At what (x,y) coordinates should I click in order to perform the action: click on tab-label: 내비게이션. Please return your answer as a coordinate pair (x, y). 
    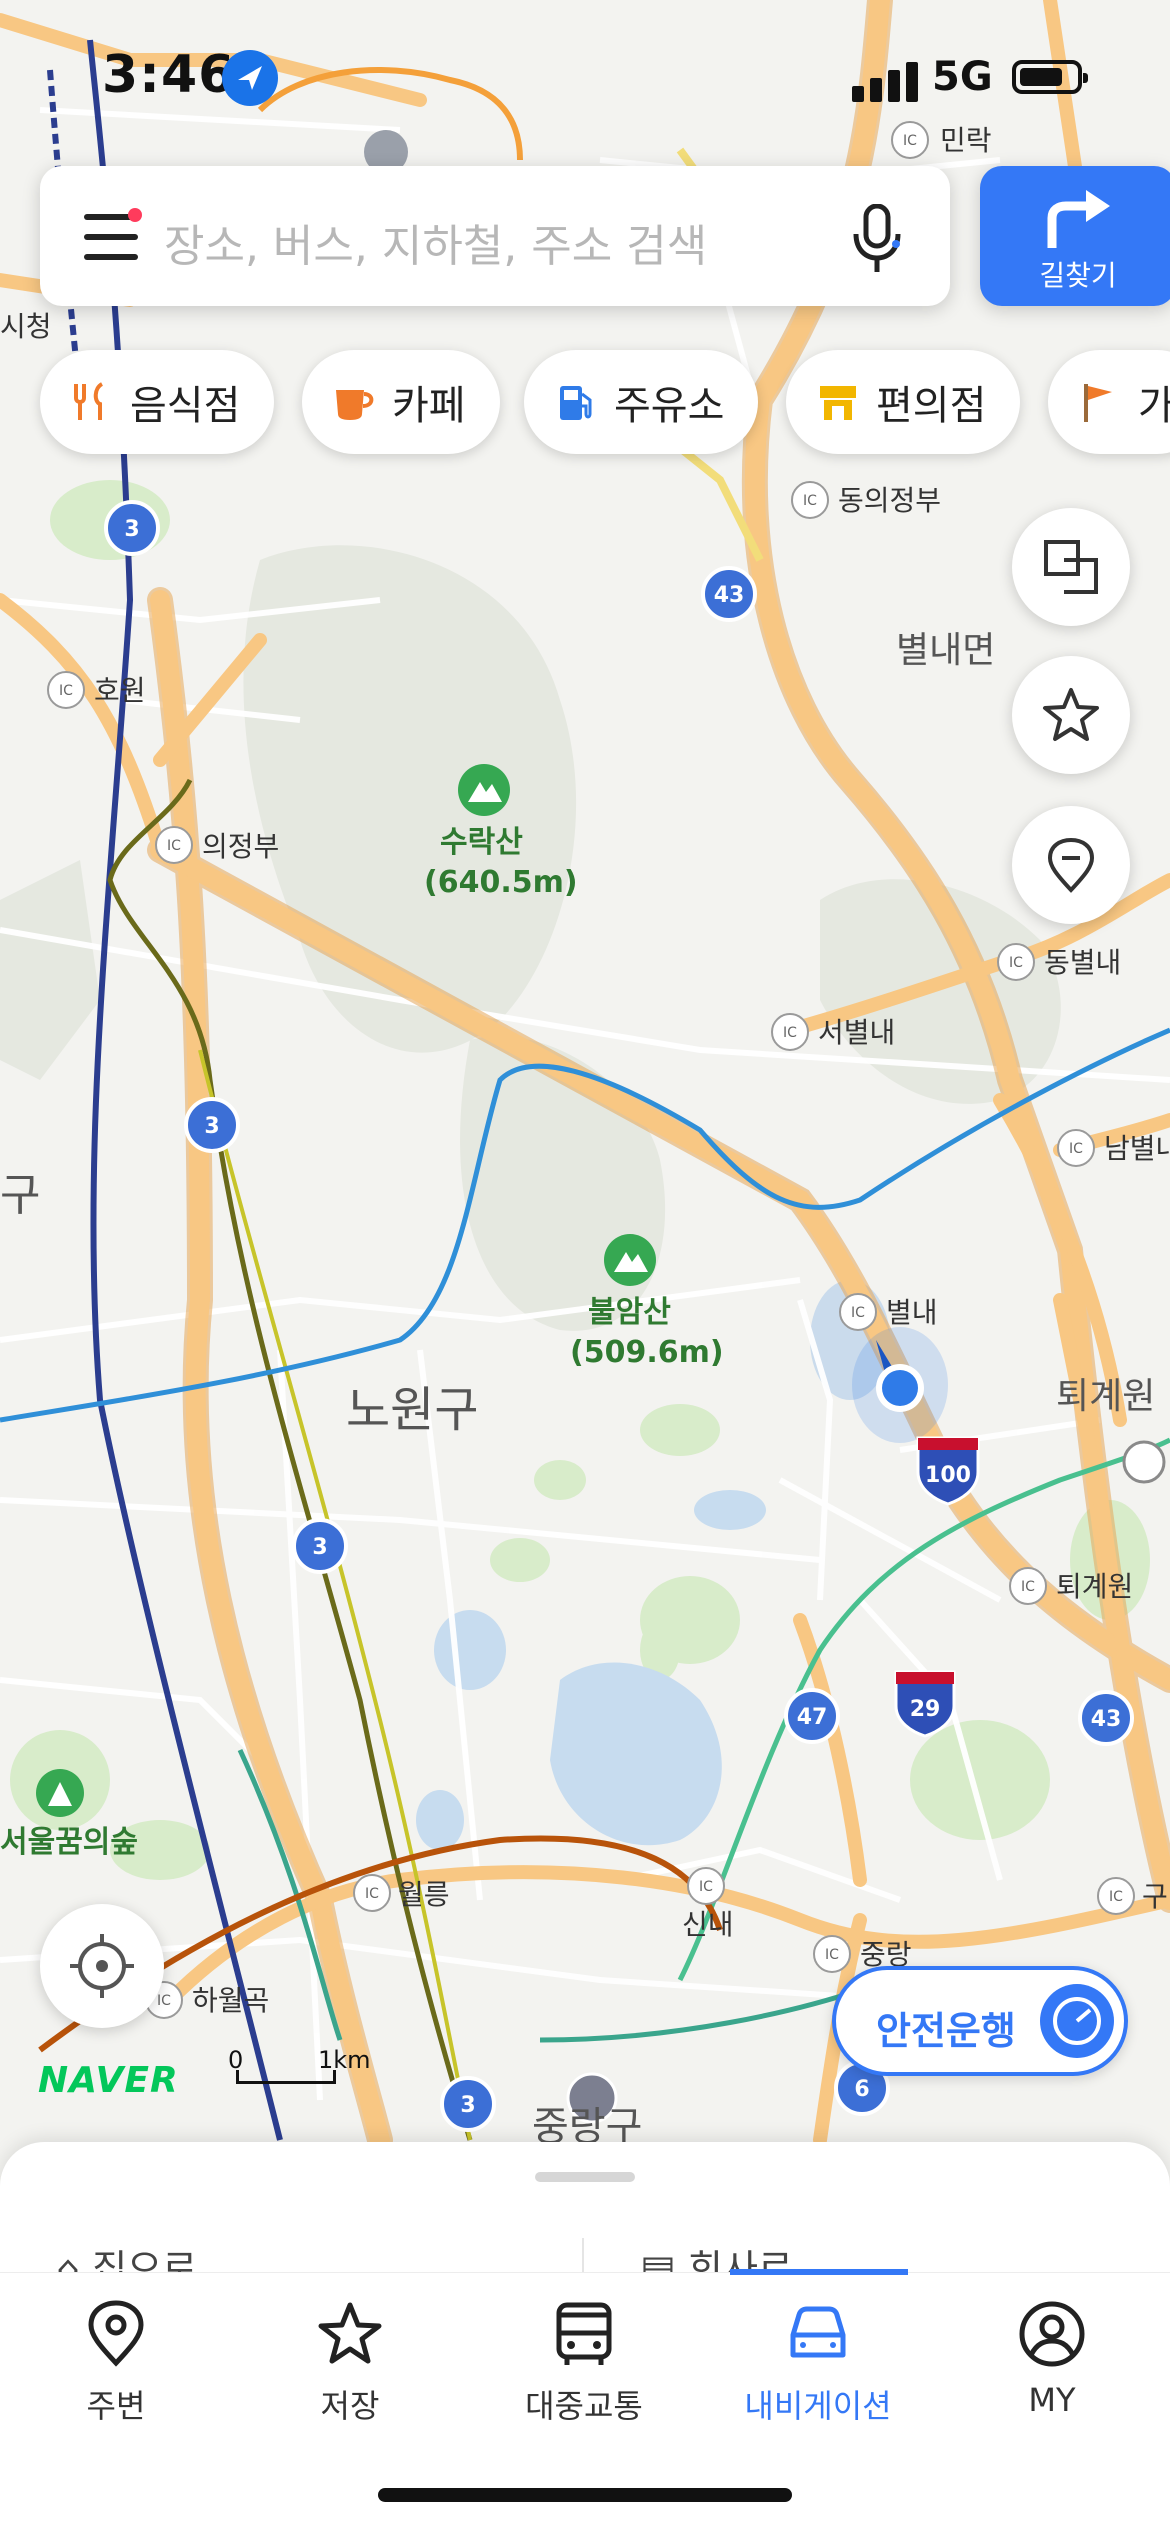
    Looking at the image, I should click on (818, 2406).